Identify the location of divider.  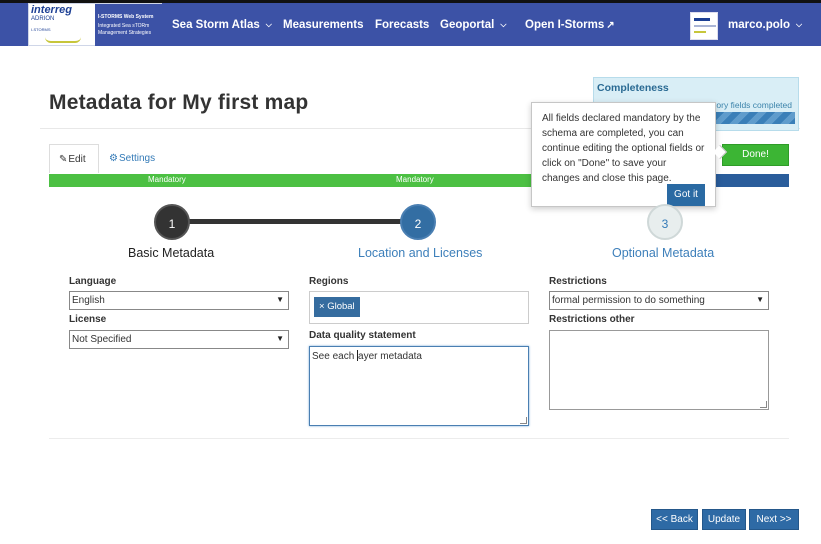
(419, 438).